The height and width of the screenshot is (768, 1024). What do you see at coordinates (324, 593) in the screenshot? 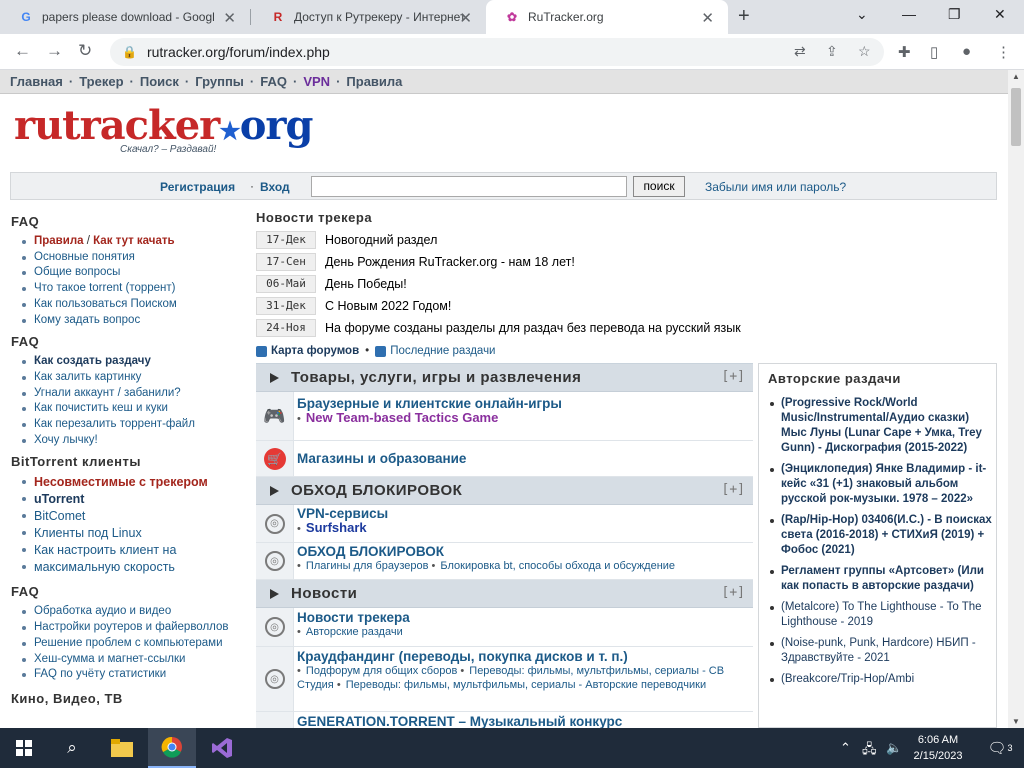
I see `category-title: Новости` at bounding box center [324, 593].